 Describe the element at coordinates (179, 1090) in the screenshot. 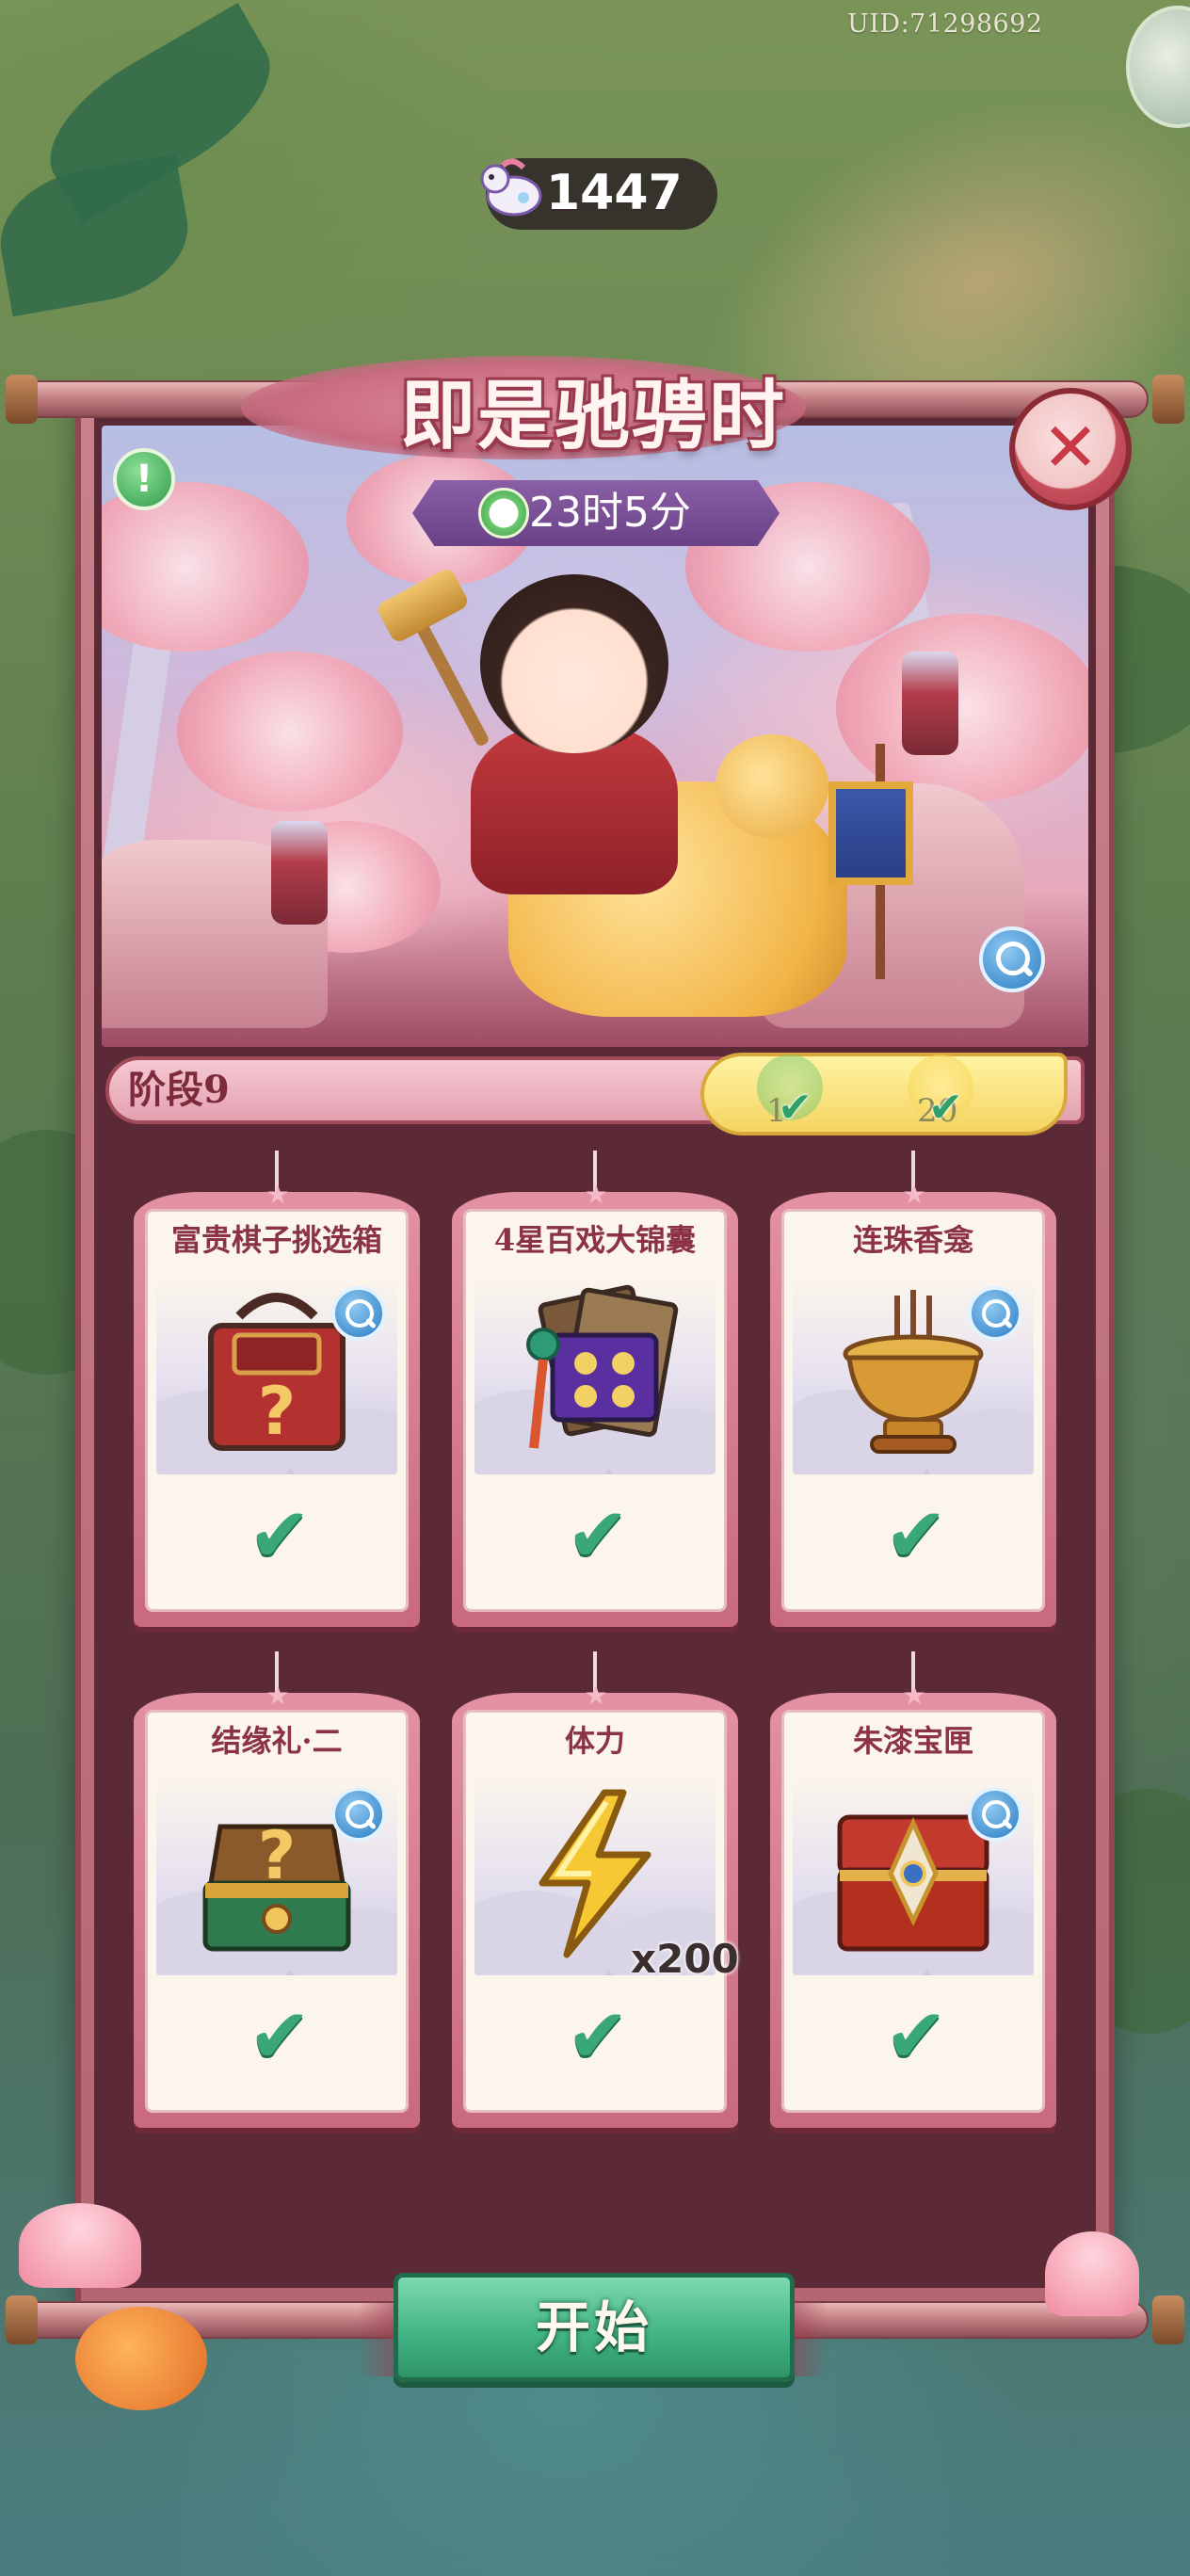

I see `stage-label: 阶段9` at that location.